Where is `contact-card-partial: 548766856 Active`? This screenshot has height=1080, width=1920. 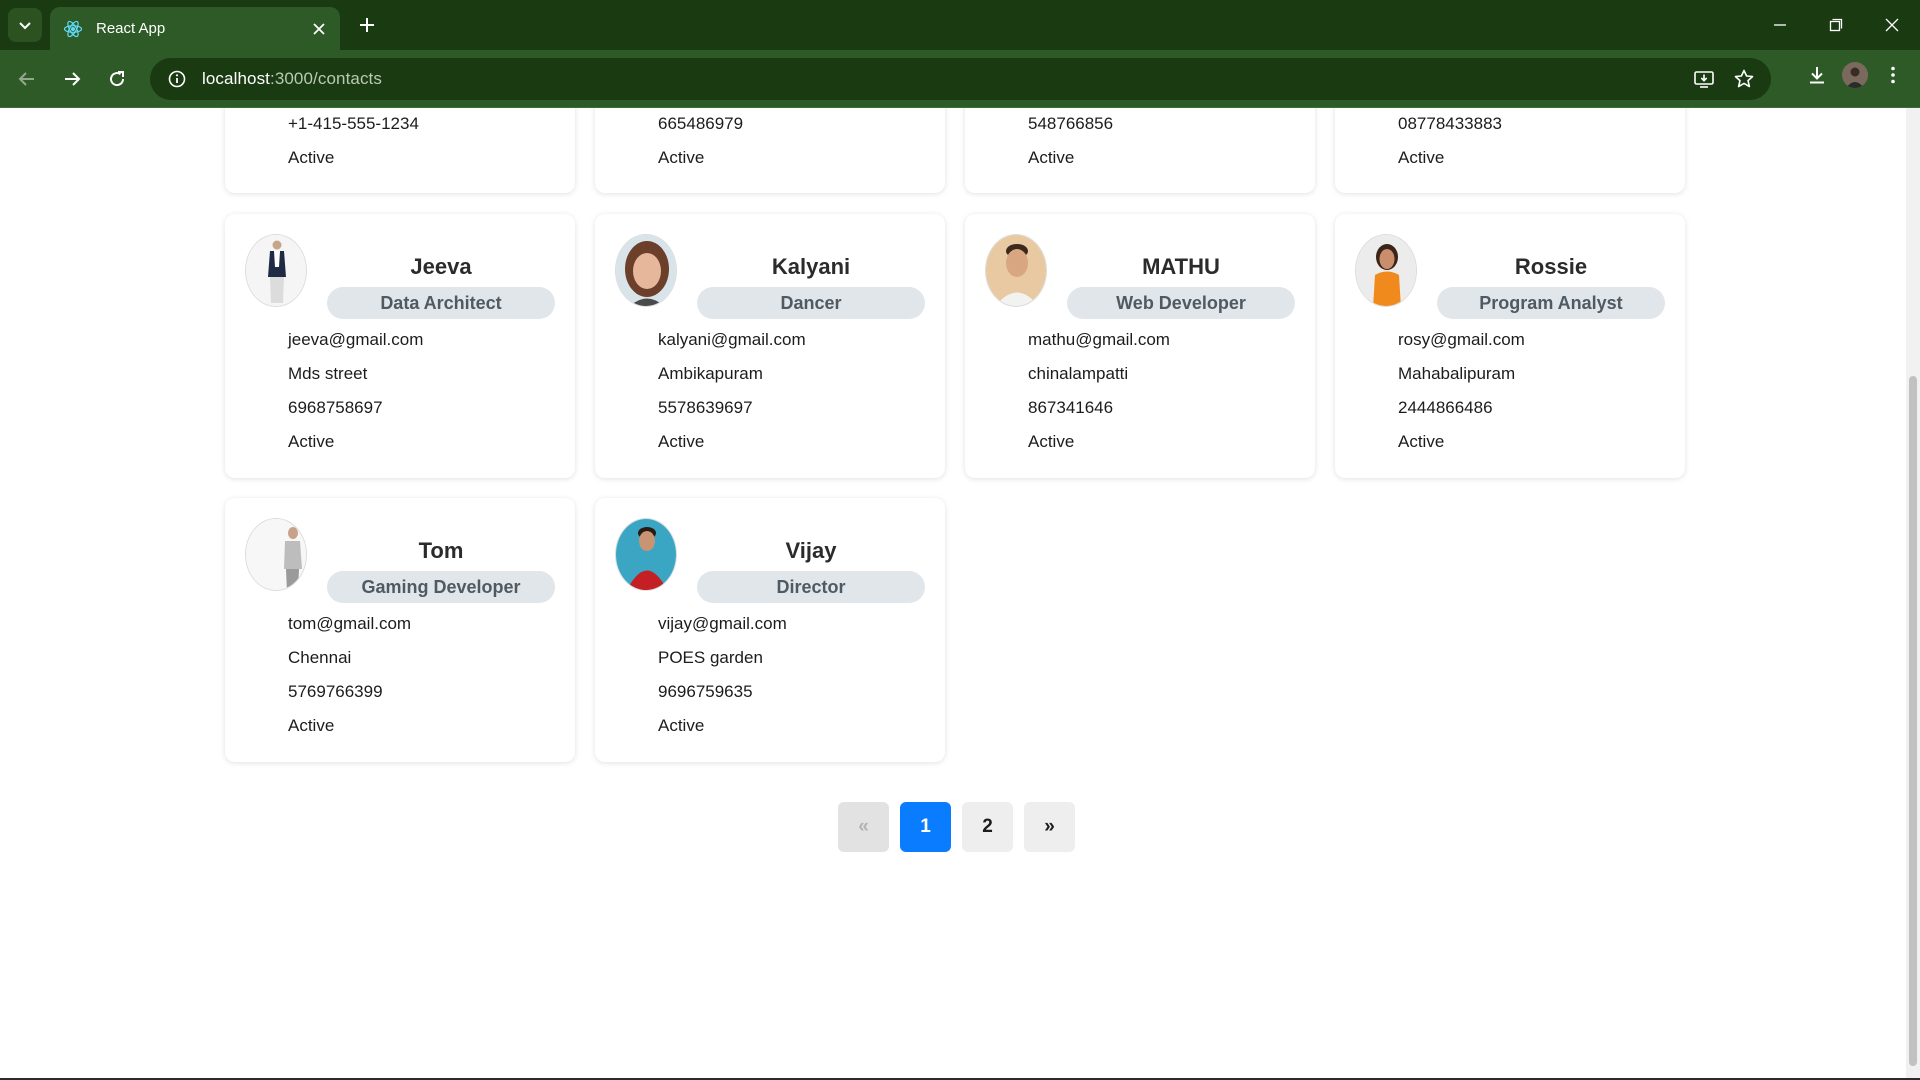 contact-card-partial: 548766856 Active is located at coordinates (1140, 150).